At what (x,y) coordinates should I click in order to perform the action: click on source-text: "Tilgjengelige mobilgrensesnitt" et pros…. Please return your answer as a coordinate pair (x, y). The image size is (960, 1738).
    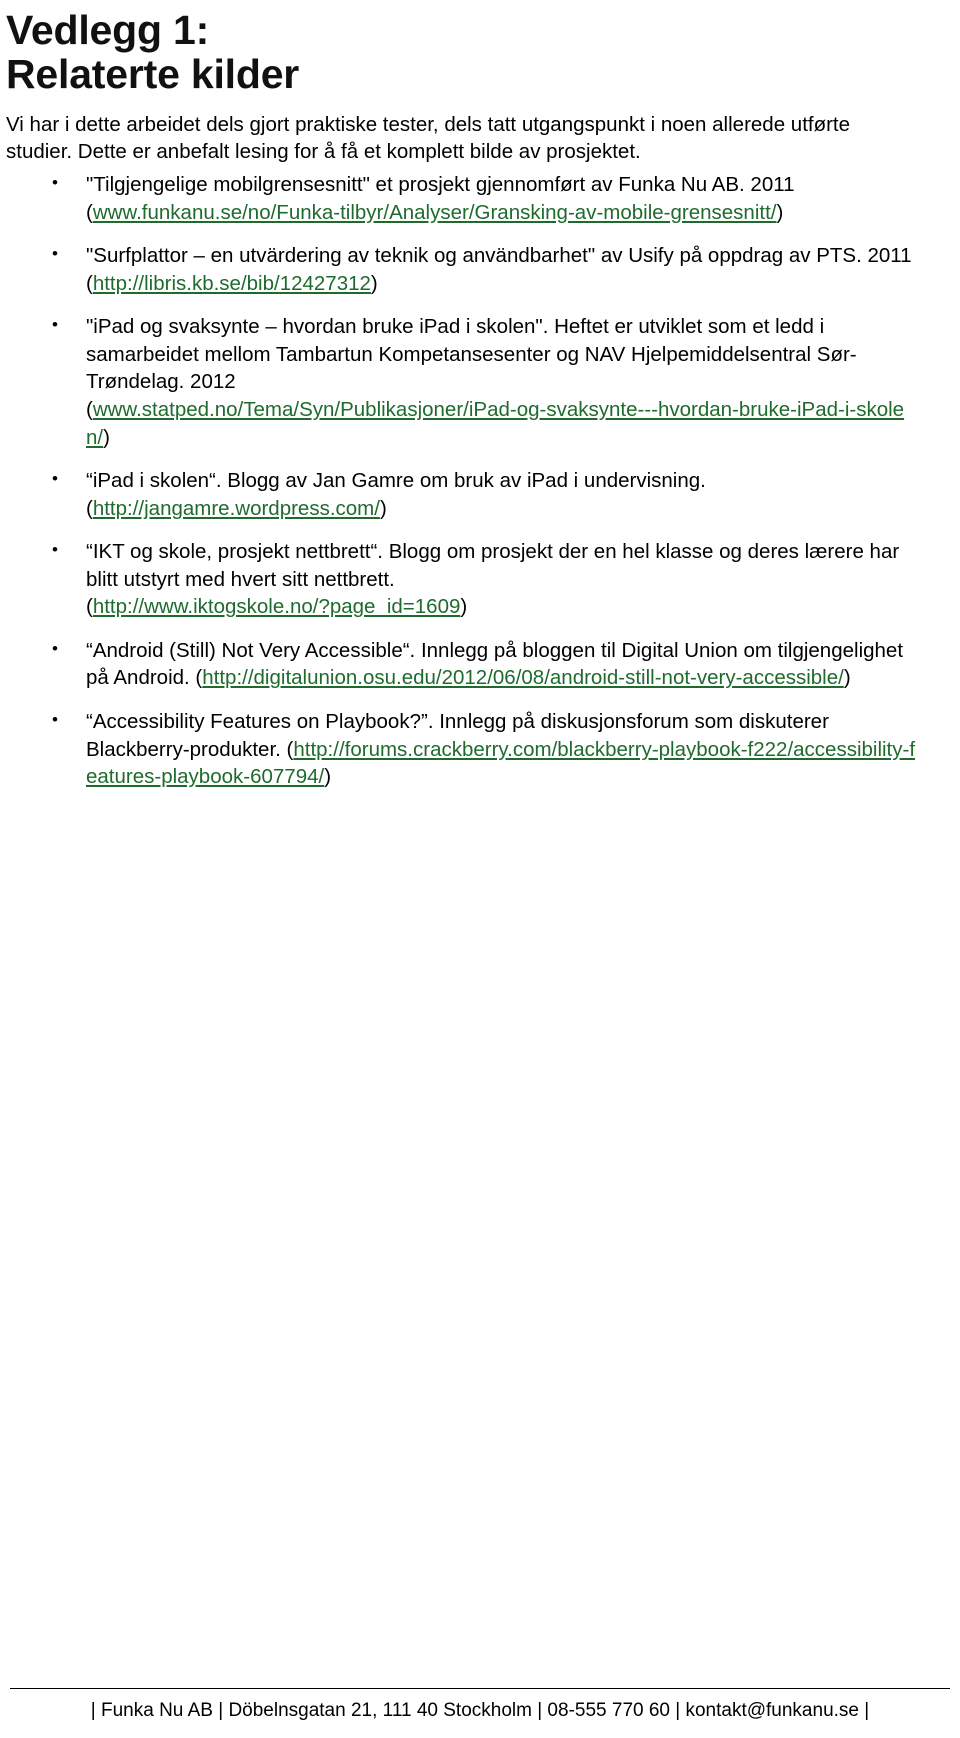
    Looking at the image, I should click on (440, 185).